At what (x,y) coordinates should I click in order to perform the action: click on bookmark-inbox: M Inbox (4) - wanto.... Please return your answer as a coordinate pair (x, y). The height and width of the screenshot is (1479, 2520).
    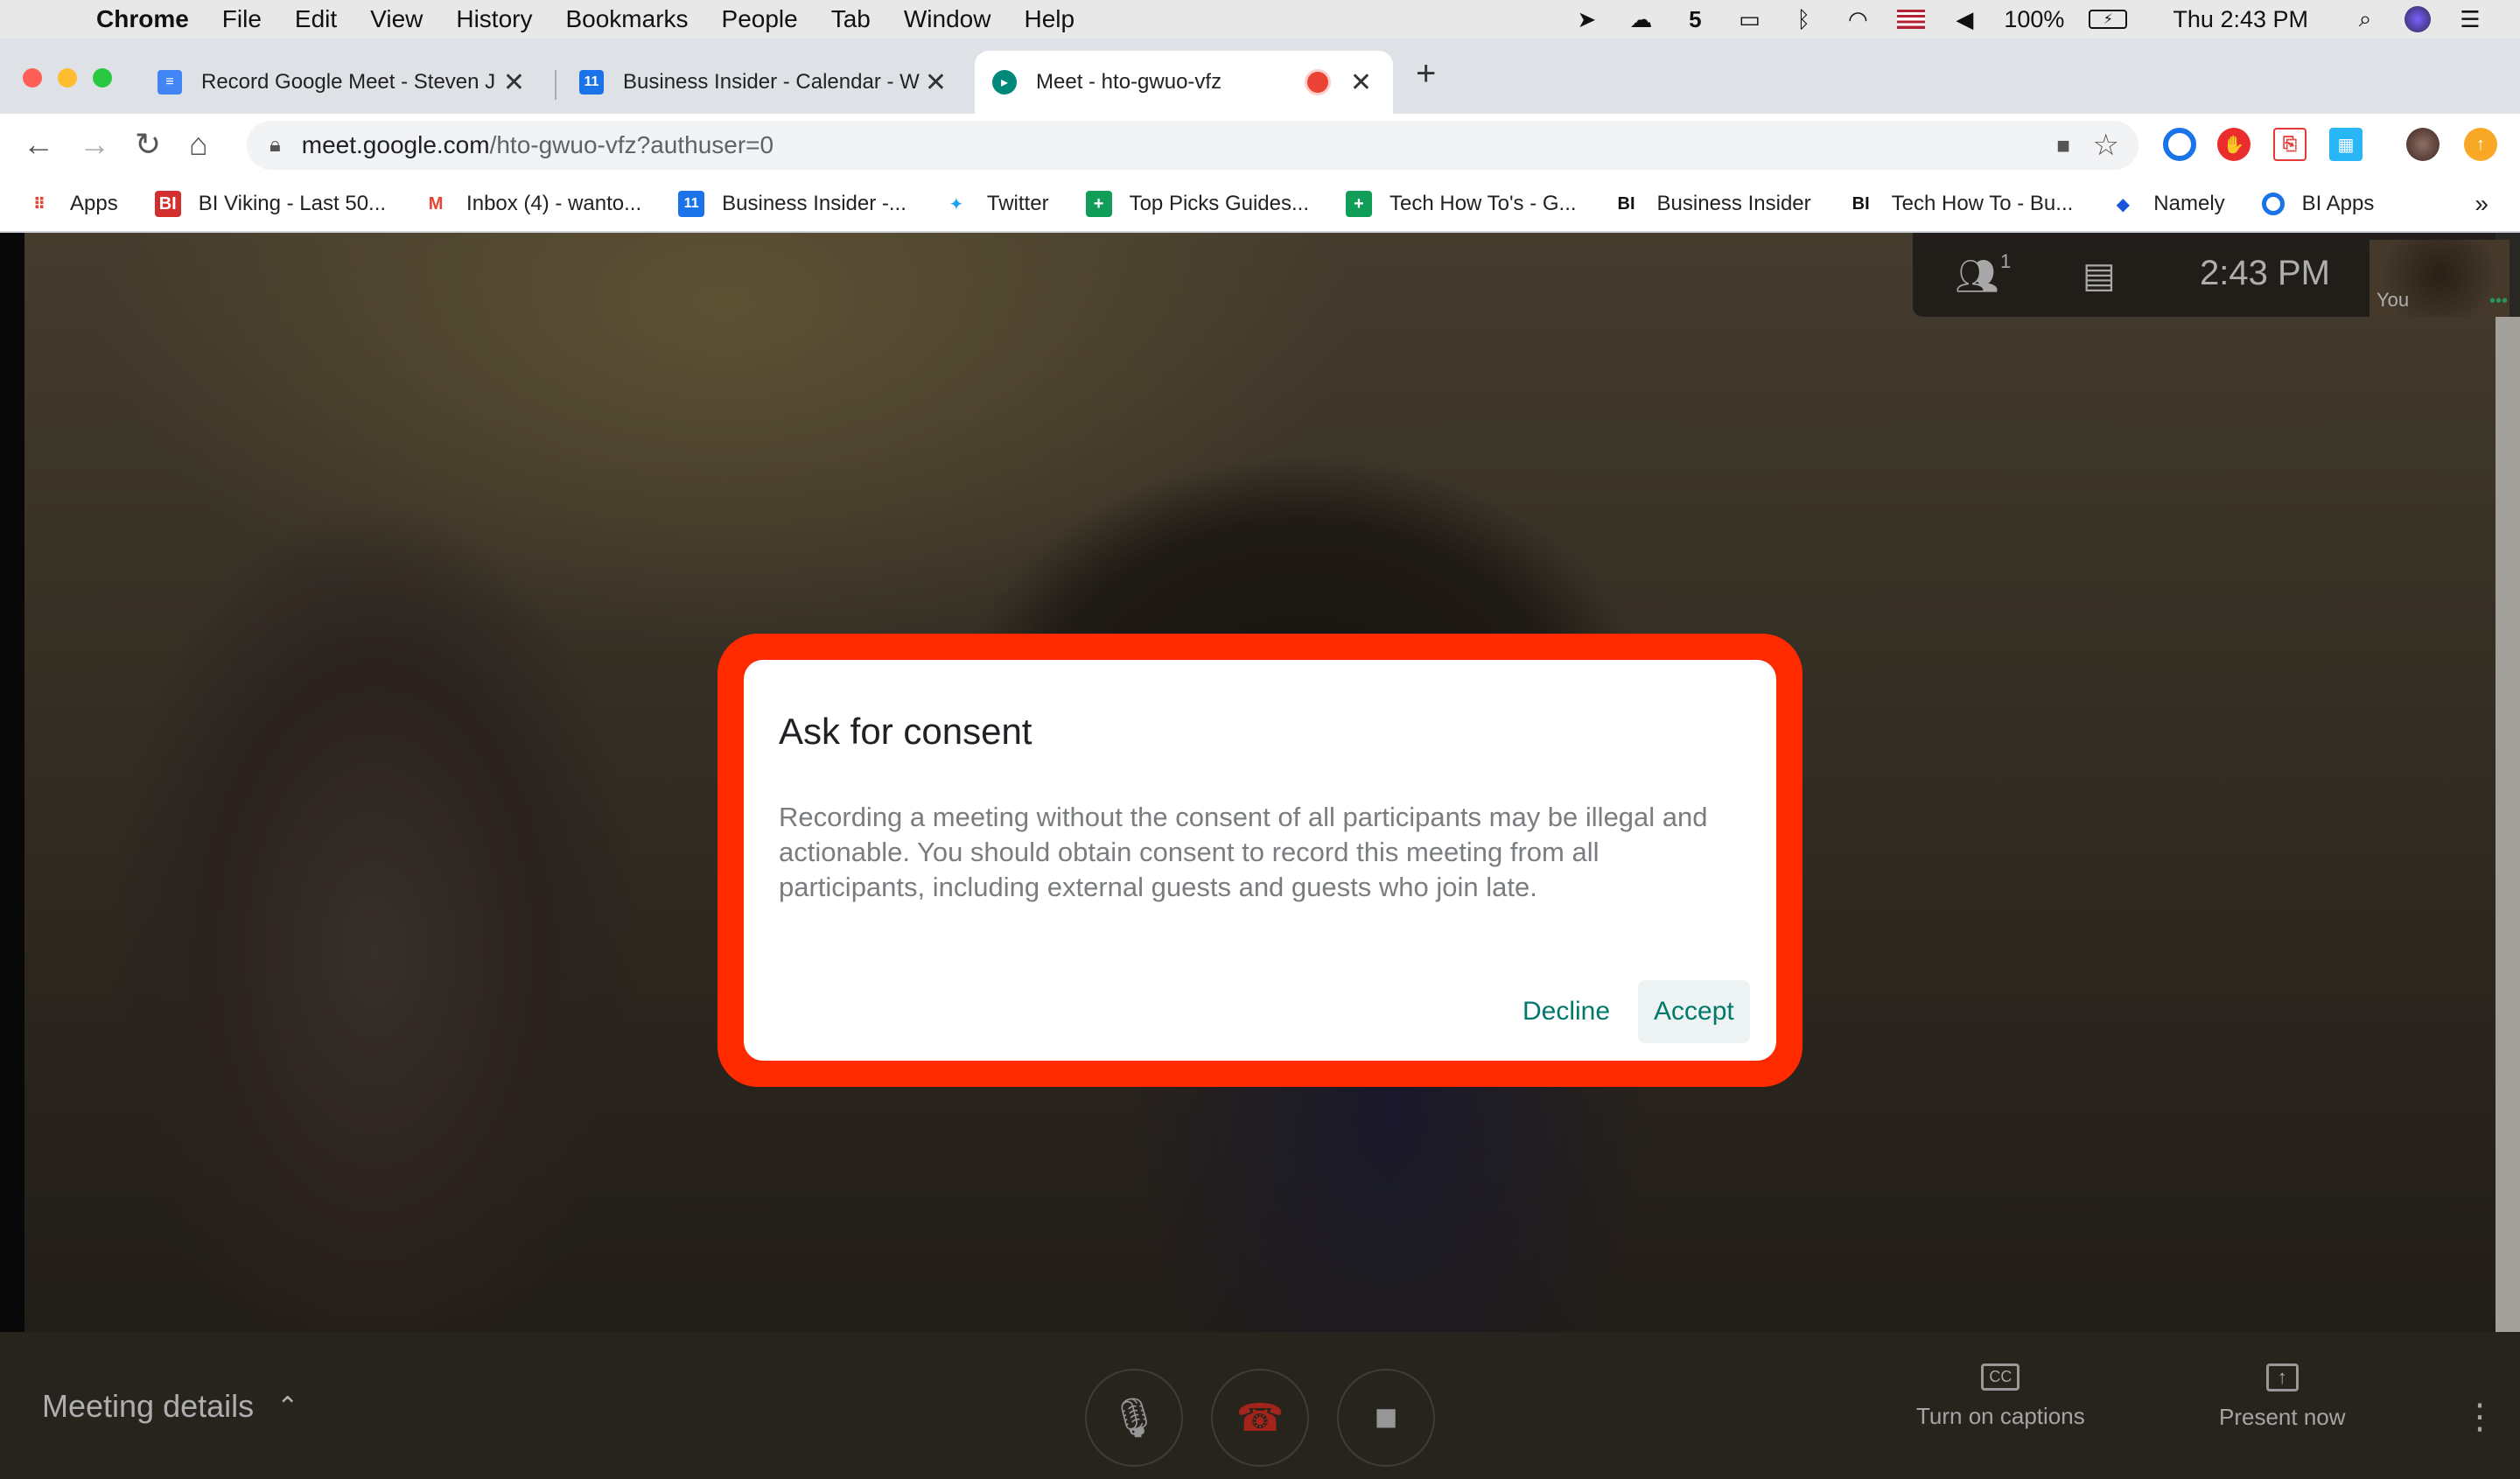
    Looking at the image, I should click on (532, 204).